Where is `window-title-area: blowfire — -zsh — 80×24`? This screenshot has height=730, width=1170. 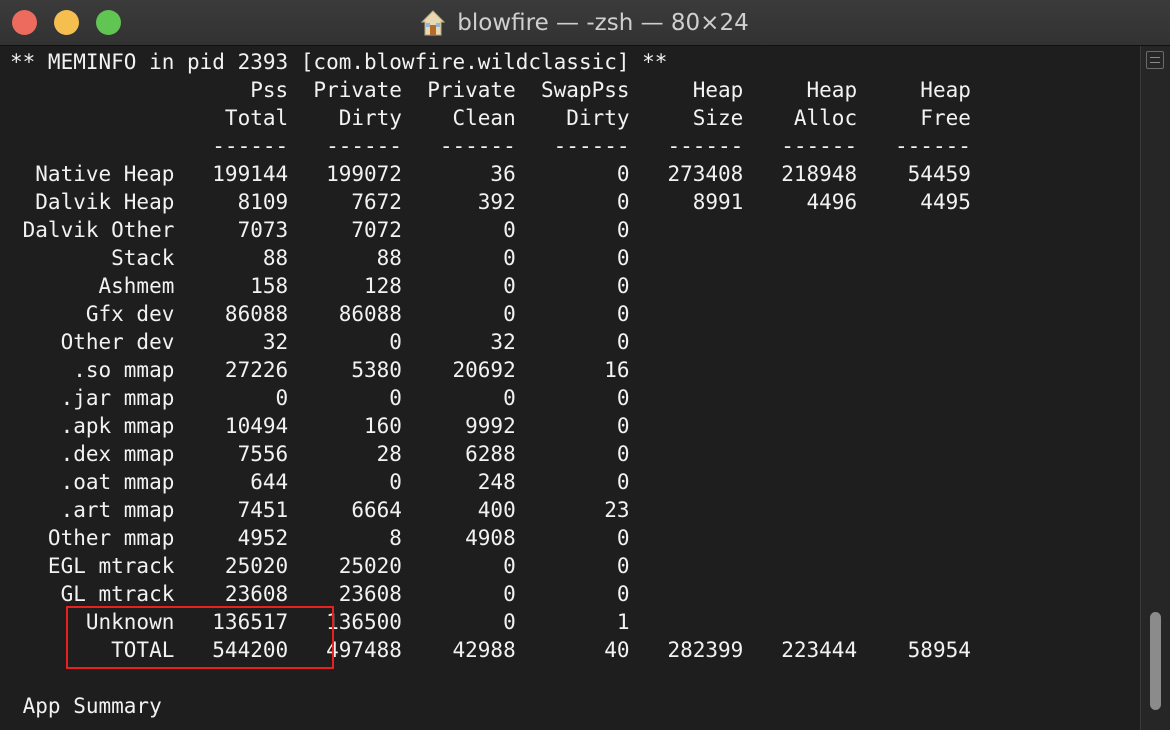 window-title-area: blowfire — -zsh — 80×24 is located at coordinates (585, 22).